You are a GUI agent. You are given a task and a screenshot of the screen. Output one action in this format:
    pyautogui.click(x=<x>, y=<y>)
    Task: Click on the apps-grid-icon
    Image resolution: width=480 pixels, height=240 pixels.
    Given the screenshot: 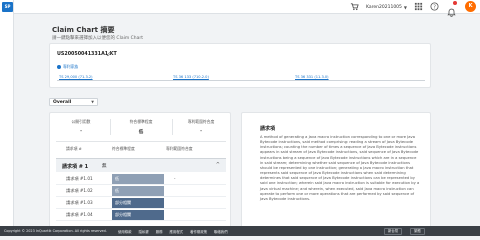 What is the action you would take?
    pyautogui.click(x=418, y=6)
    